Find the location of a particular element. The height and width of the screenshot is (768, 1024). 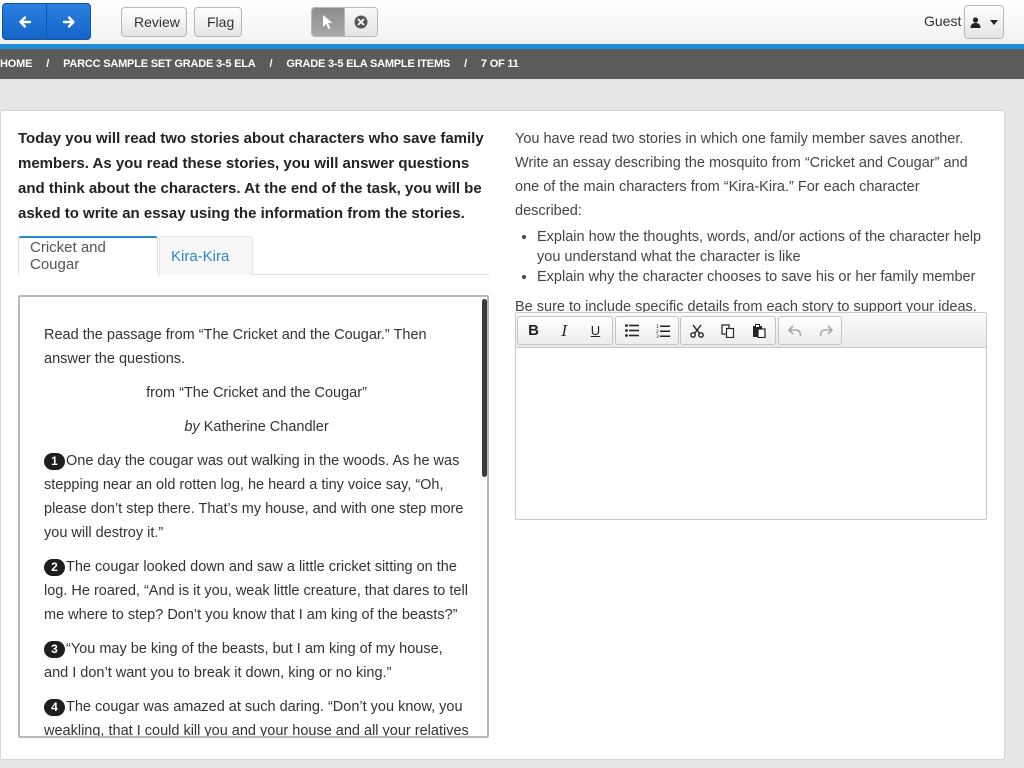

tab-kira-kira: Kira-Kira is located at coordinates (206, 255).